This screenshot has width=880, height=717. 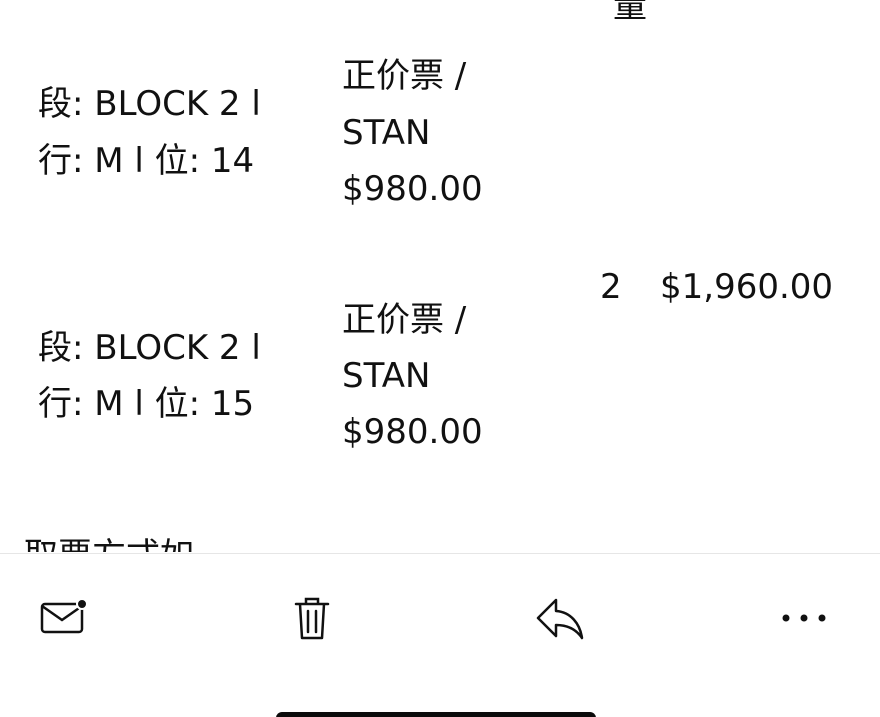 I want to click on reply-icon, so click(x=560, y=619).